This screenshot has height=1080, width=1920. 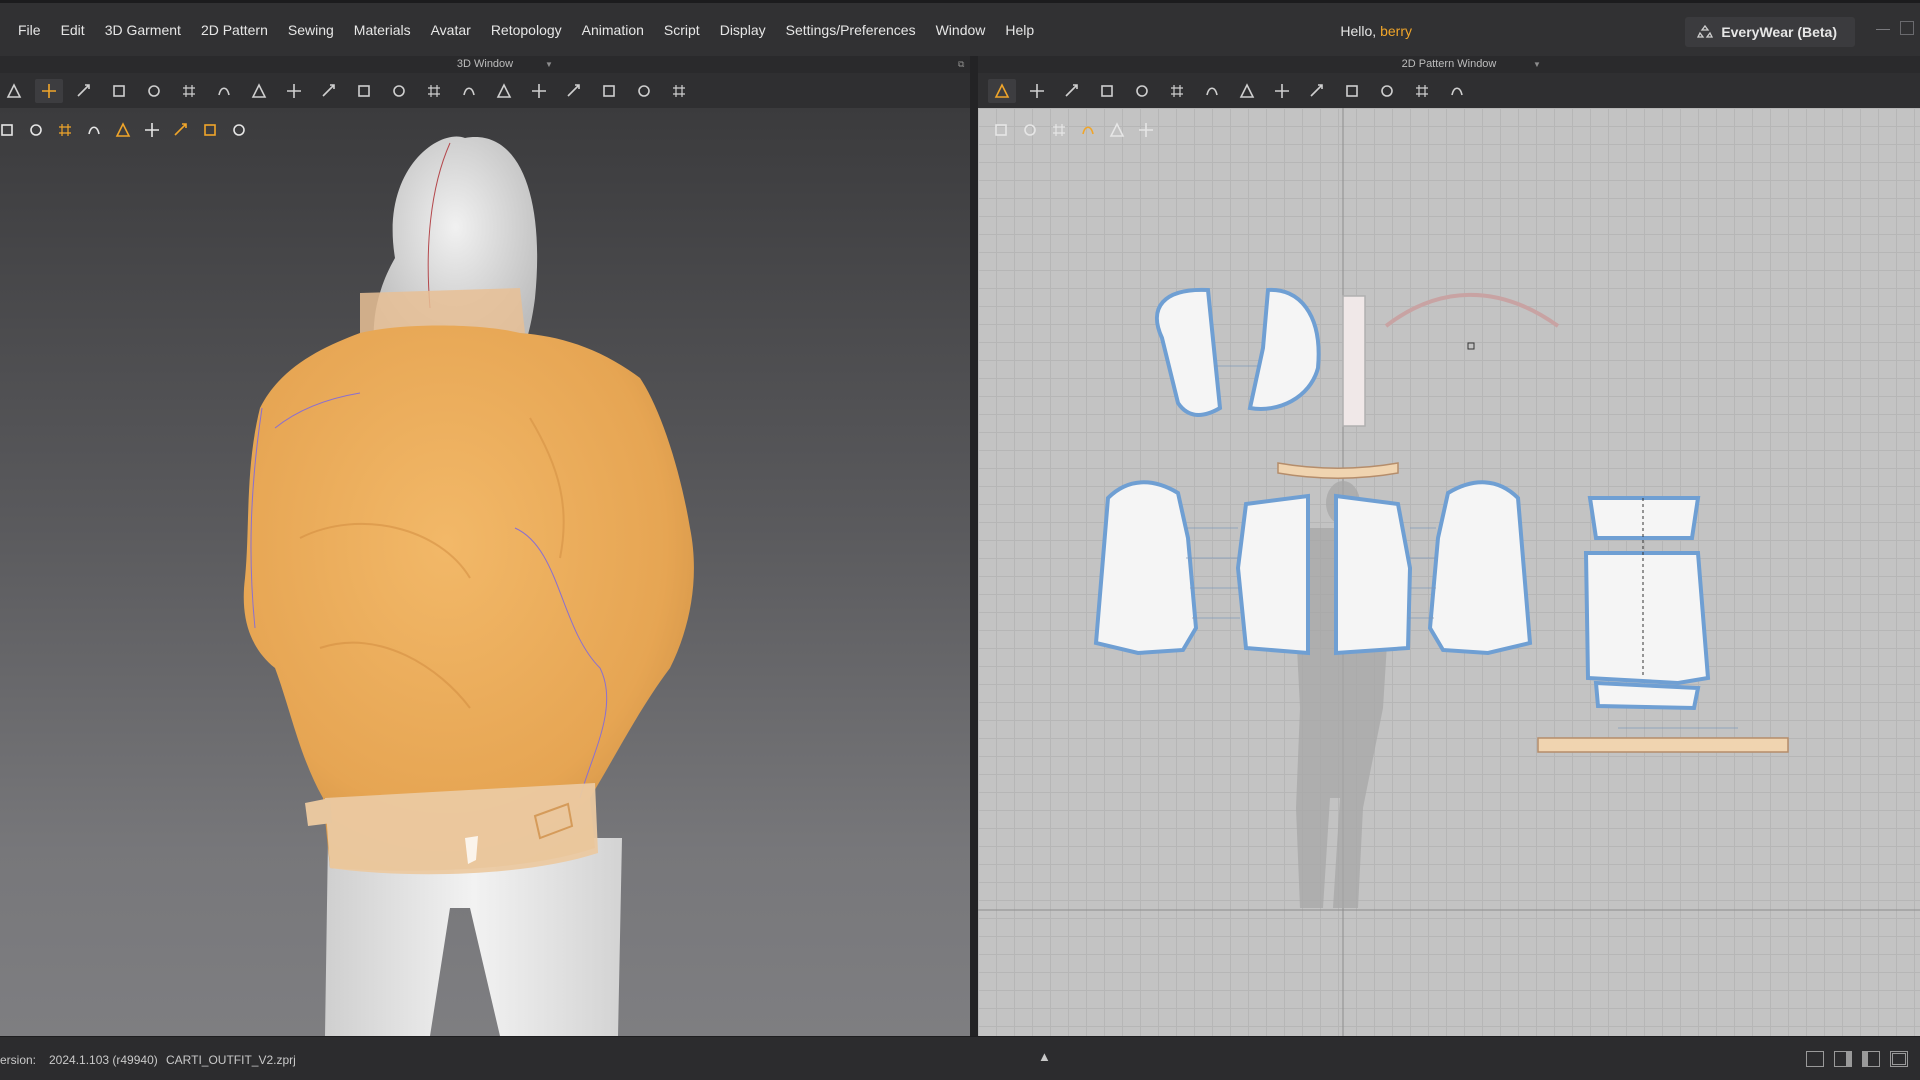 I want to click on greeting: Hello, berry, so click(x=1376, y=31).